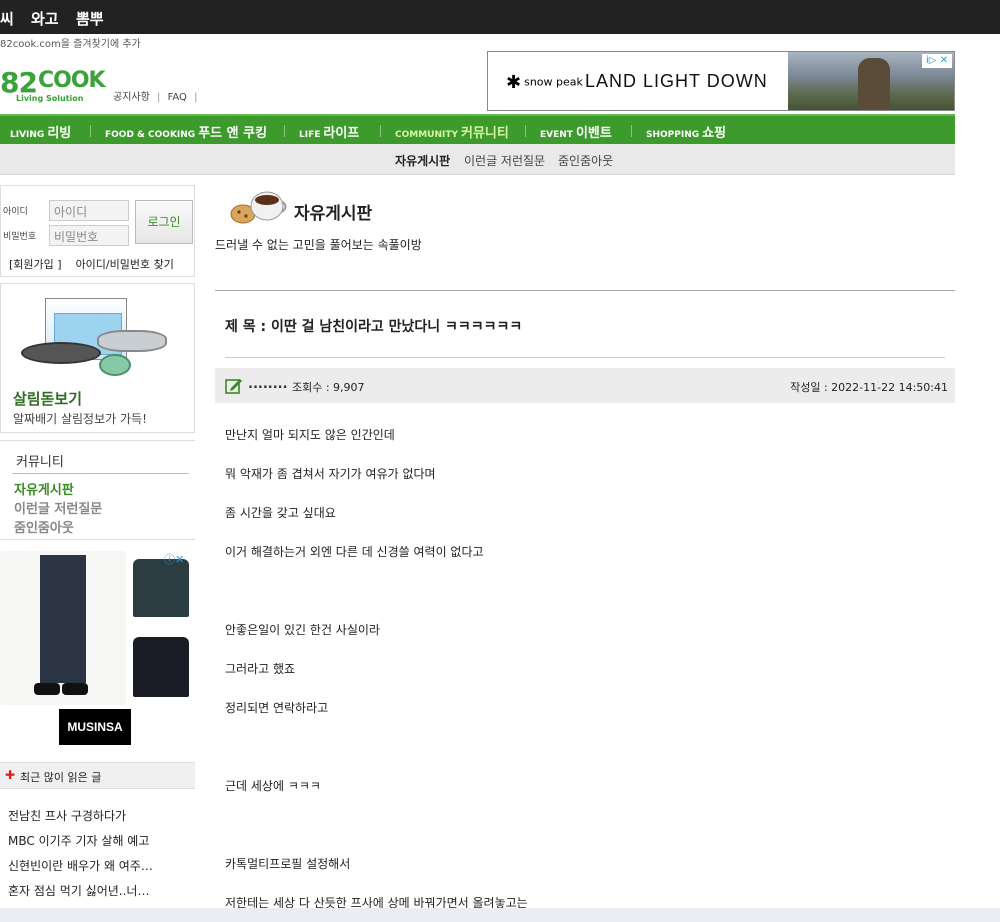  Describe the element at coordinates (78, 840) in the screenshot. I see `popular-item: MBC 이기주 기자 살해 예고` at that location.